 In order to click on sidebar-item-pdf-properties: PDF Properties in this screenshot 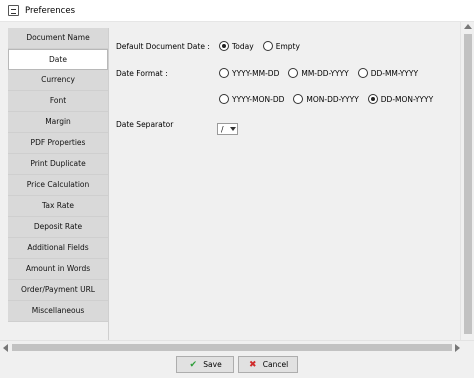, I will do `click(58, 143)`.